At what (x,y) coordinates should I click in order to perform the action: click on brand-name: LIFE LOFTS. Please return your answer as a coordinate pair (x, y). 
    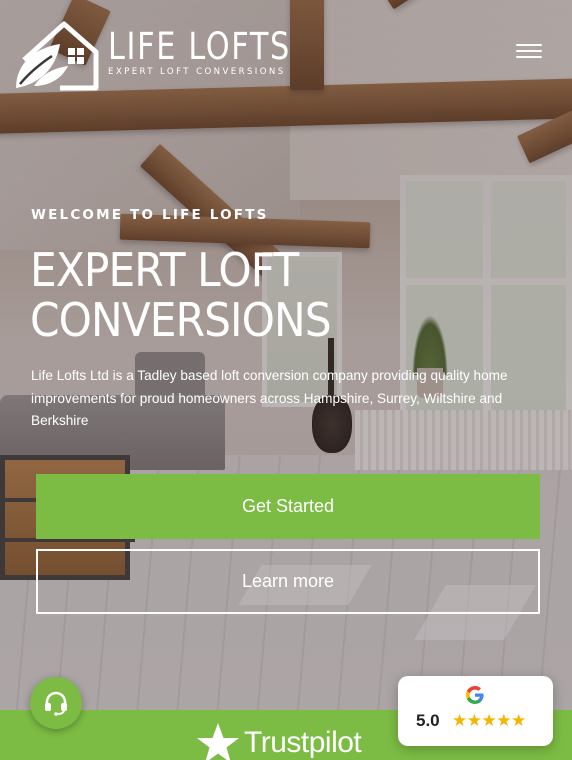
    Looking at the image, I should click on (199, 46).